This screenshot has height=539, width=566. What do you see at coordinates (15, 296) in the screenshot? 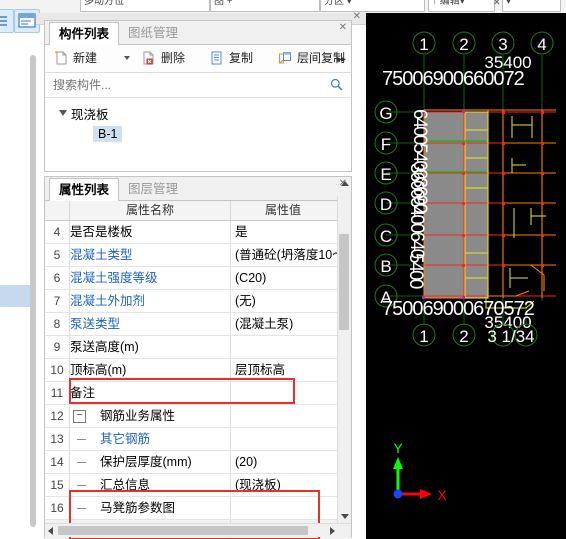
I see `left-toolbar-selected-item` at bounding box center [15, 296].